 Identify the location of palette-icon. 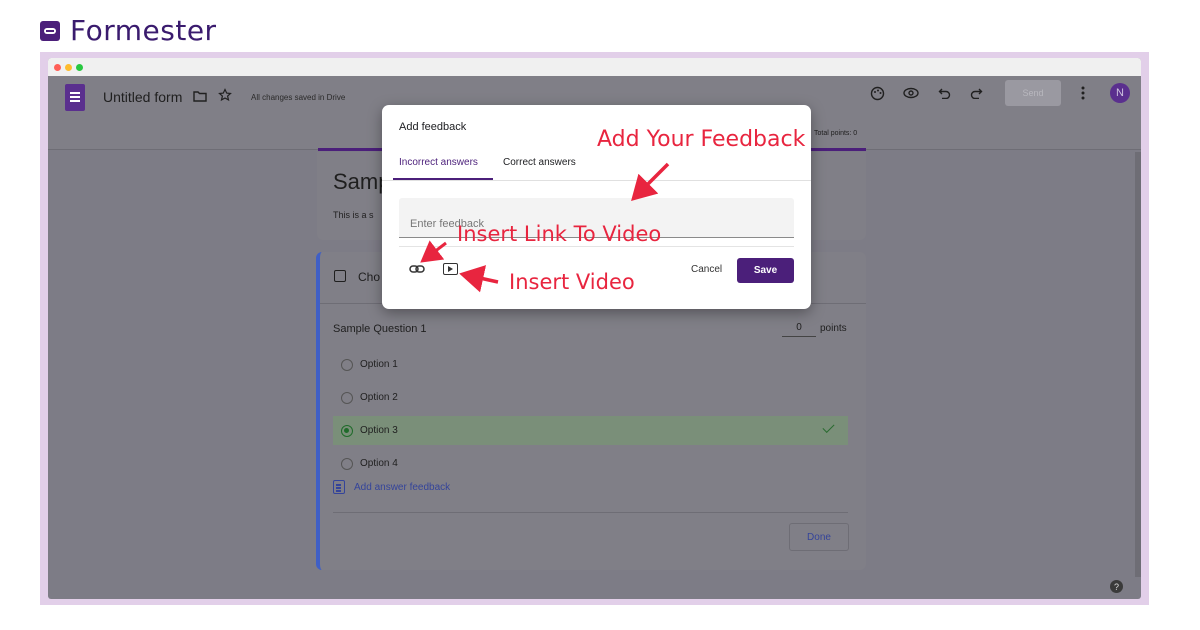
(877, 93).